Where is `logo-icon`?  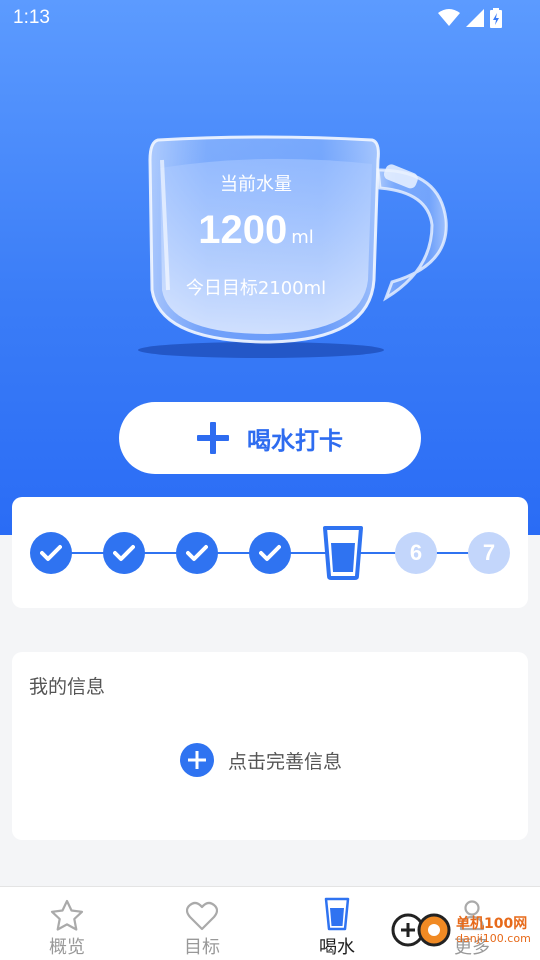 logo-icon is located at coordinates (421, 930).